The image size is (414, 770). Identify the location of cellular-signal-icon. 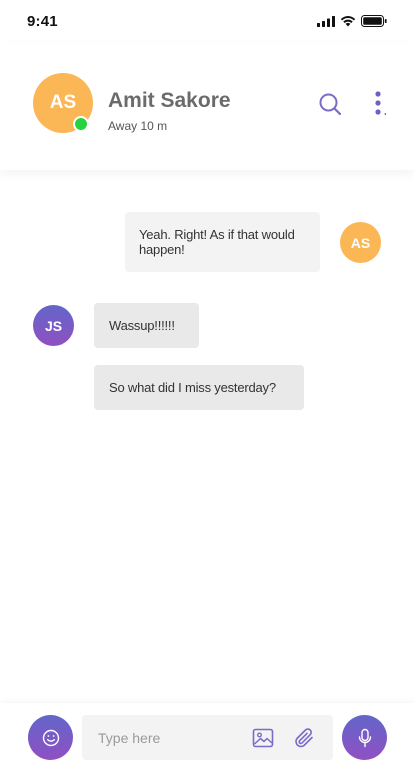
(326, 21).